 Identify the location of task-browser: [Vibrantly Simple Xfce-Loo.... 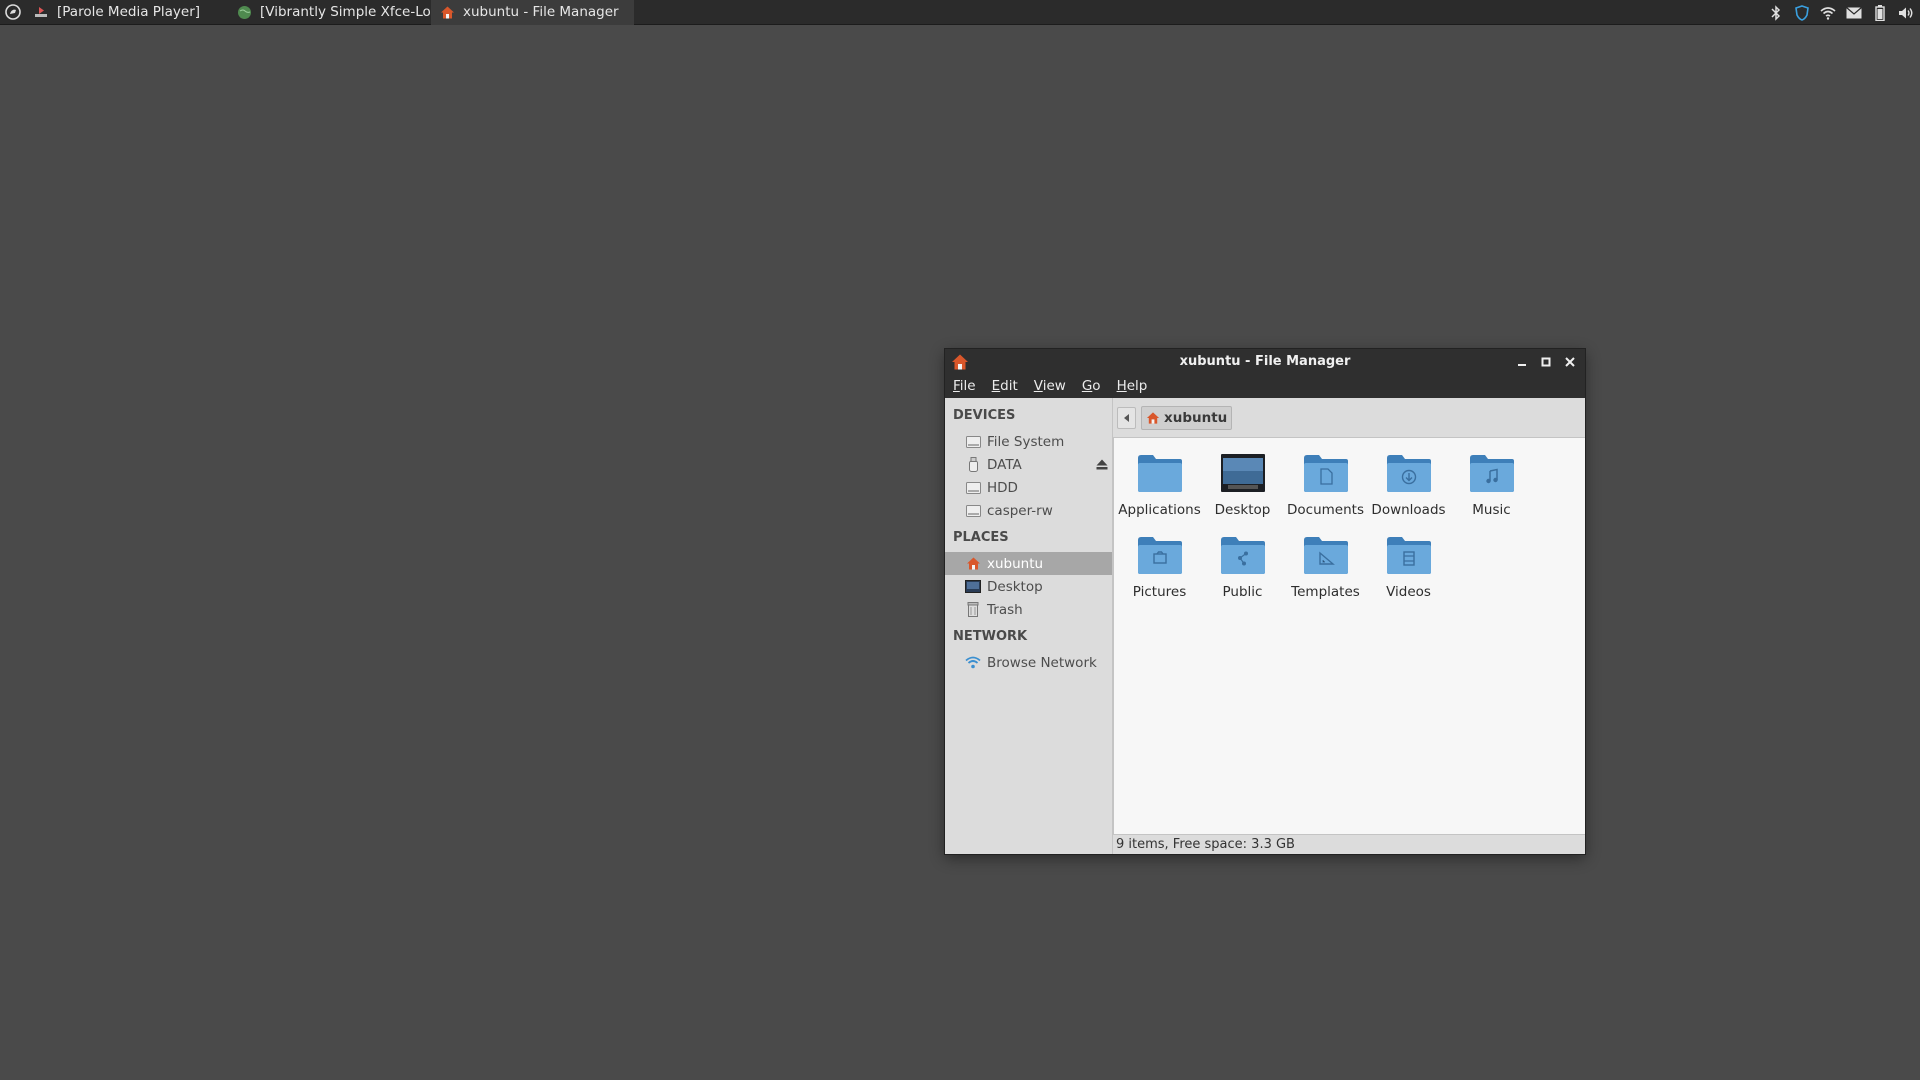
(329, 12).